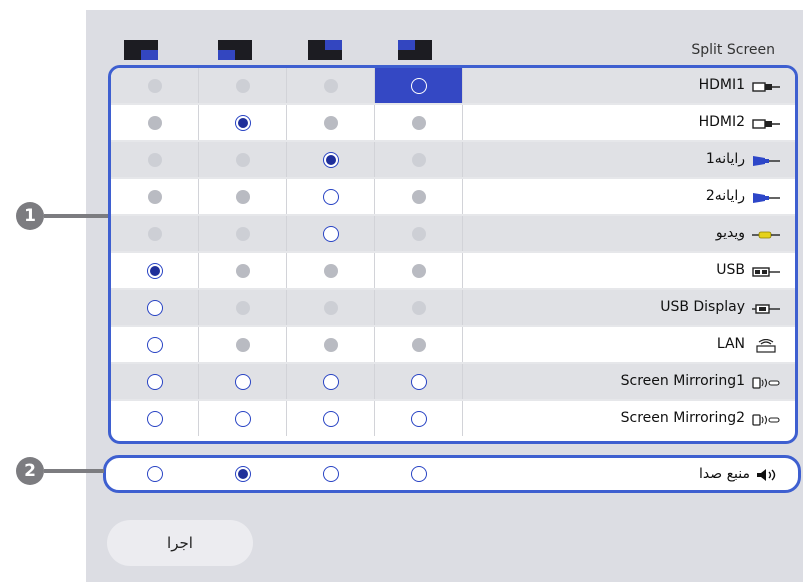 This screenshot has height=582, width=803. Describe the element at coordinates (325, 50) in the screenshot. I see `layout-top-right-icon` at that location.